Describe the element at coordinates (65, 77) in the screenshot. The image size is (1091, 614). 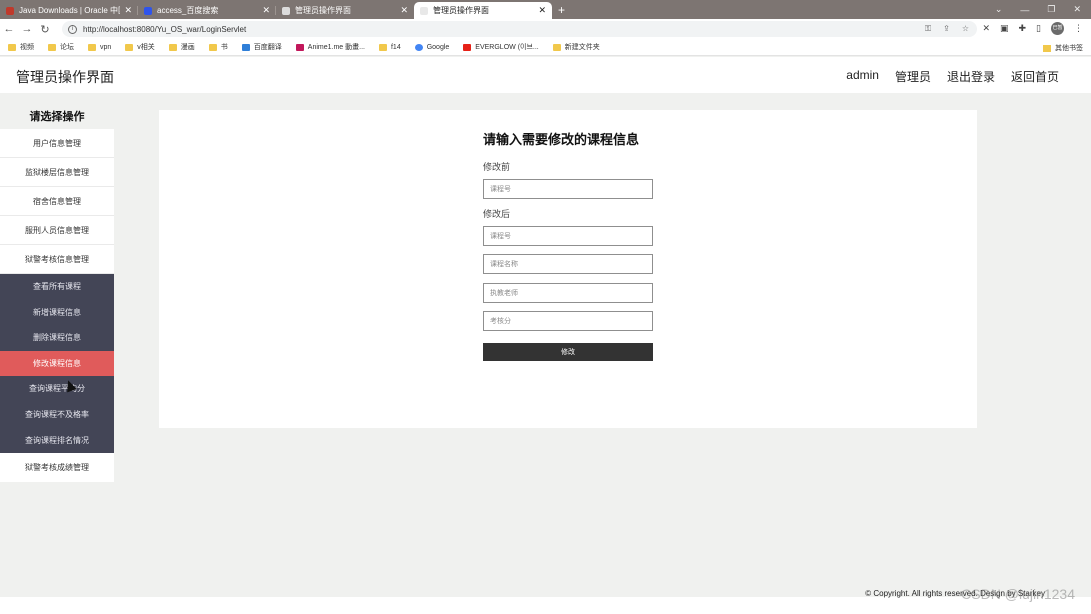
I see `page-brand-title: 管理员操作界面` at that location.